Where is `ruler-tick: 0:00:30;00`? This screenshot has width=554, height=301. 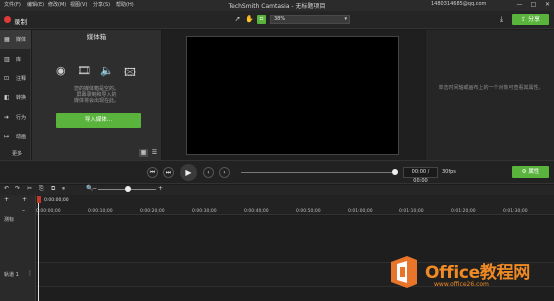
ruler-tick: 0:00:30;00 is located at coordinates (204, 211).